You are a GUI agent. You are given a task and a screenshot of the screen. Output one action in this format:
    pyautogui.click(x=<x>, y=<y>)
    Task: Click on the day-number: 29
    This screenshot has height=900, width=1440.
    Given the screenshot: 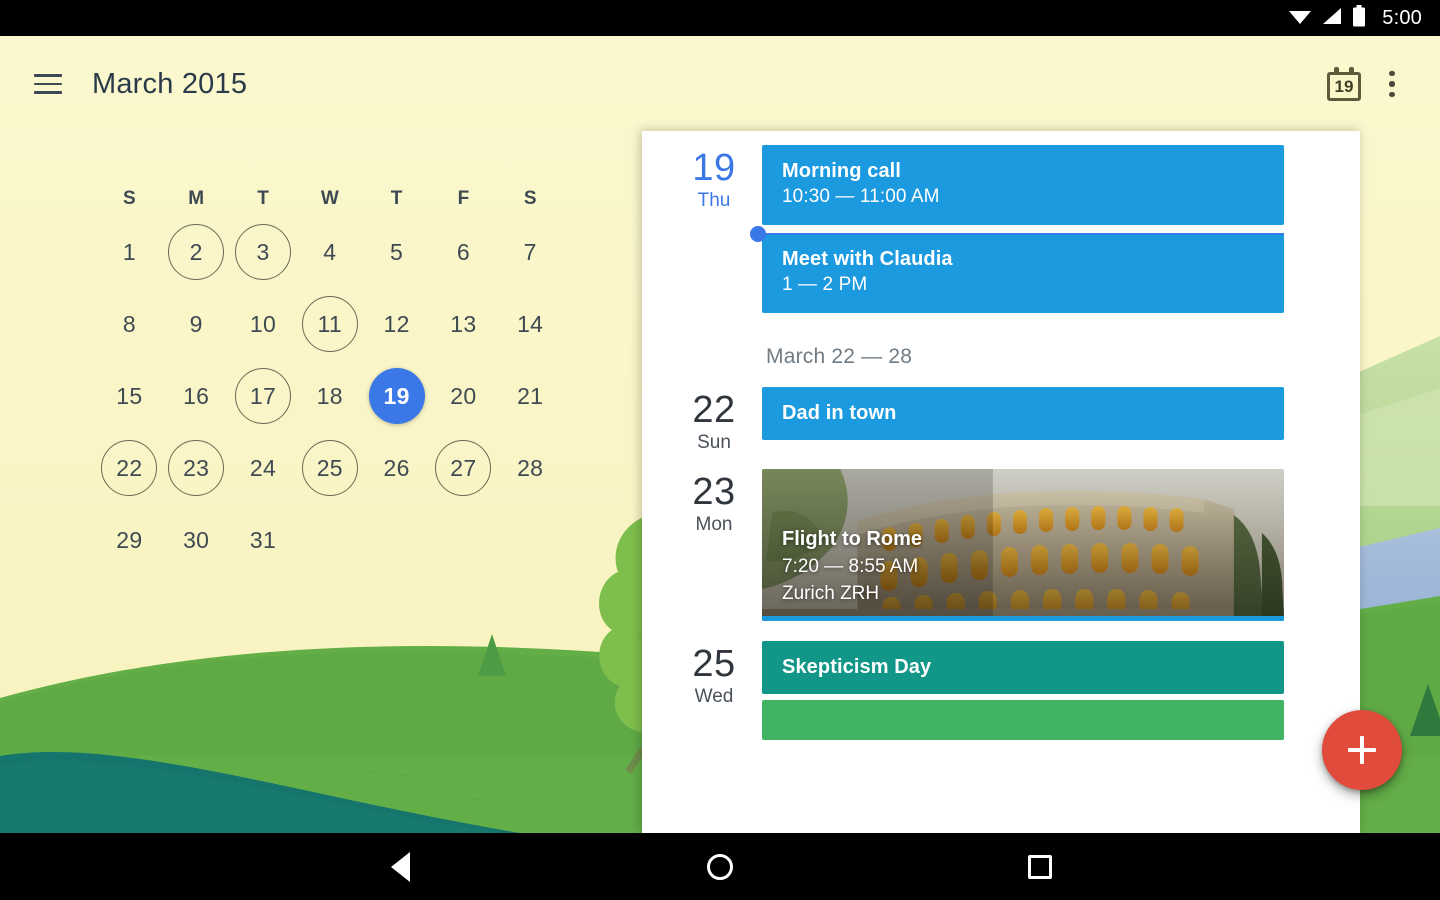 What is the action you would take?
    pyautogui.click(x=129, y=539)
    